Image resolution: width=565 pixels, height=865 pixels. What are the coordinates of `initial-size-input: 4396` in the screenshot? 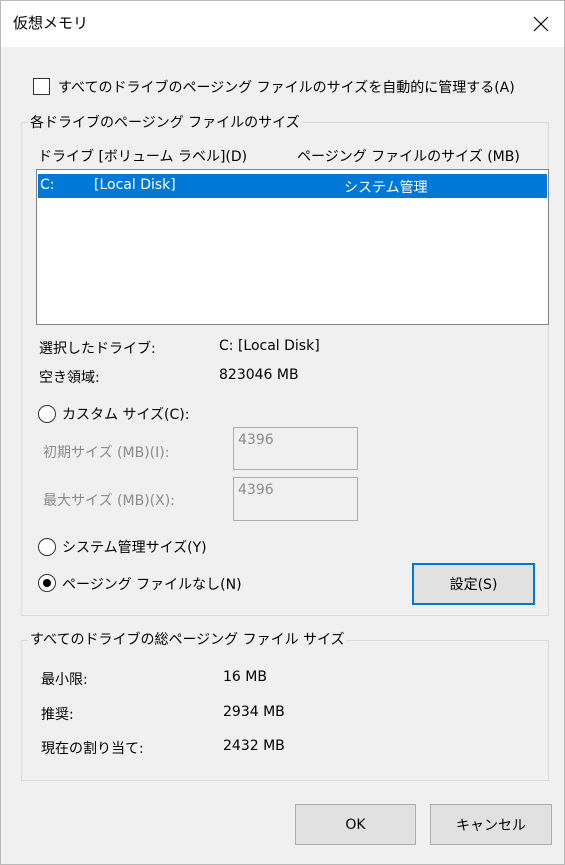 It's located at (295, 448).